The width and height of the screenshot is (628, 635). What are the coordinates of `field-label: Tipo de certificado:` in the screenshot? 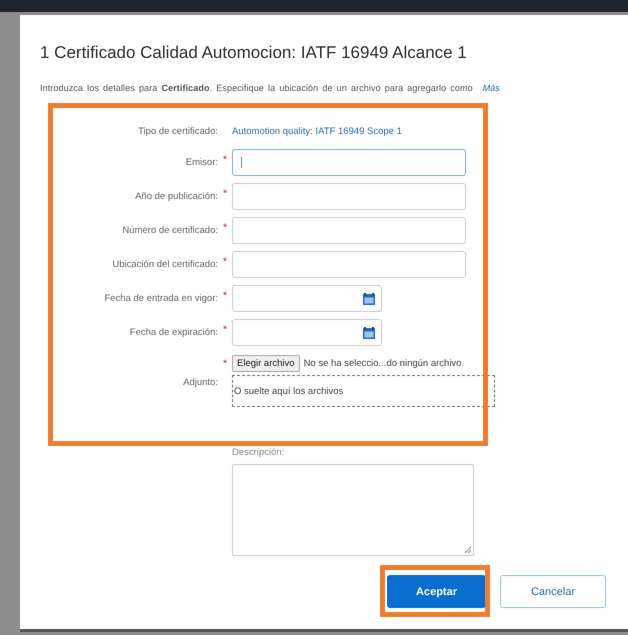 It's located at (177, 131).